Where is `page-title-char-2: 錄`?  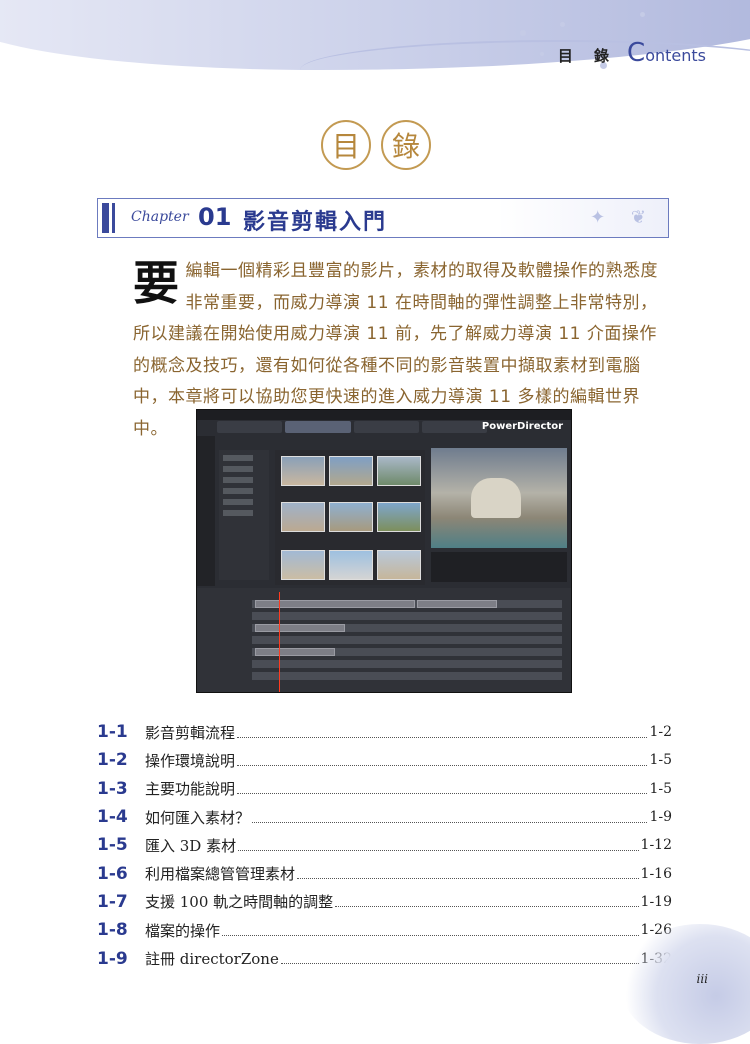
page-title-char-2: 錄 is located at coordinates (406, 145).